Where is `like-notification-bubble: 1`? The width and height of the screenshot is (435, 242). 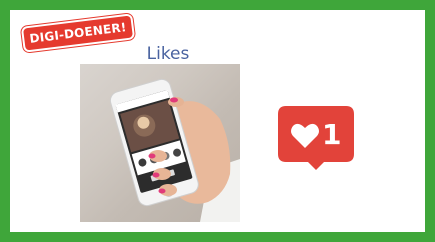
like-notification-bubble: 1 is located at coordinates (316, 138).